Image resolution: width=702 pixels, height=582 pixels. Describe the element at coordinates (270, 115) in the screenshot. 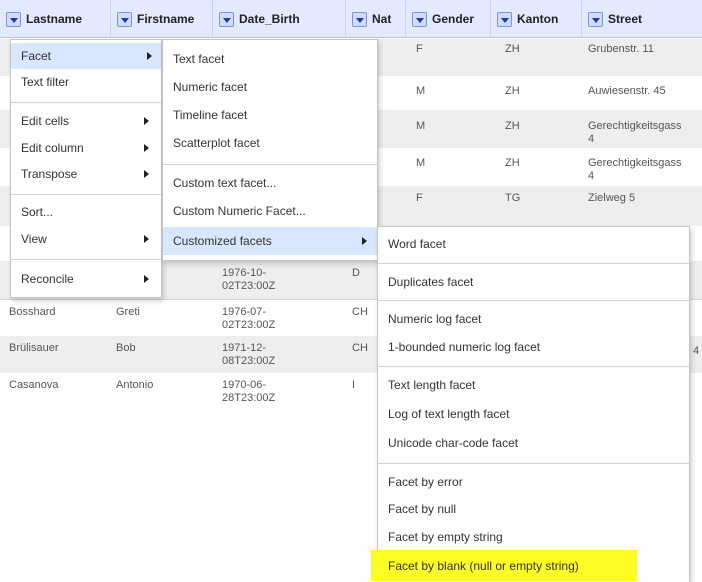

I see `menu-item-timeline-facet: Timeline facet` at that location.